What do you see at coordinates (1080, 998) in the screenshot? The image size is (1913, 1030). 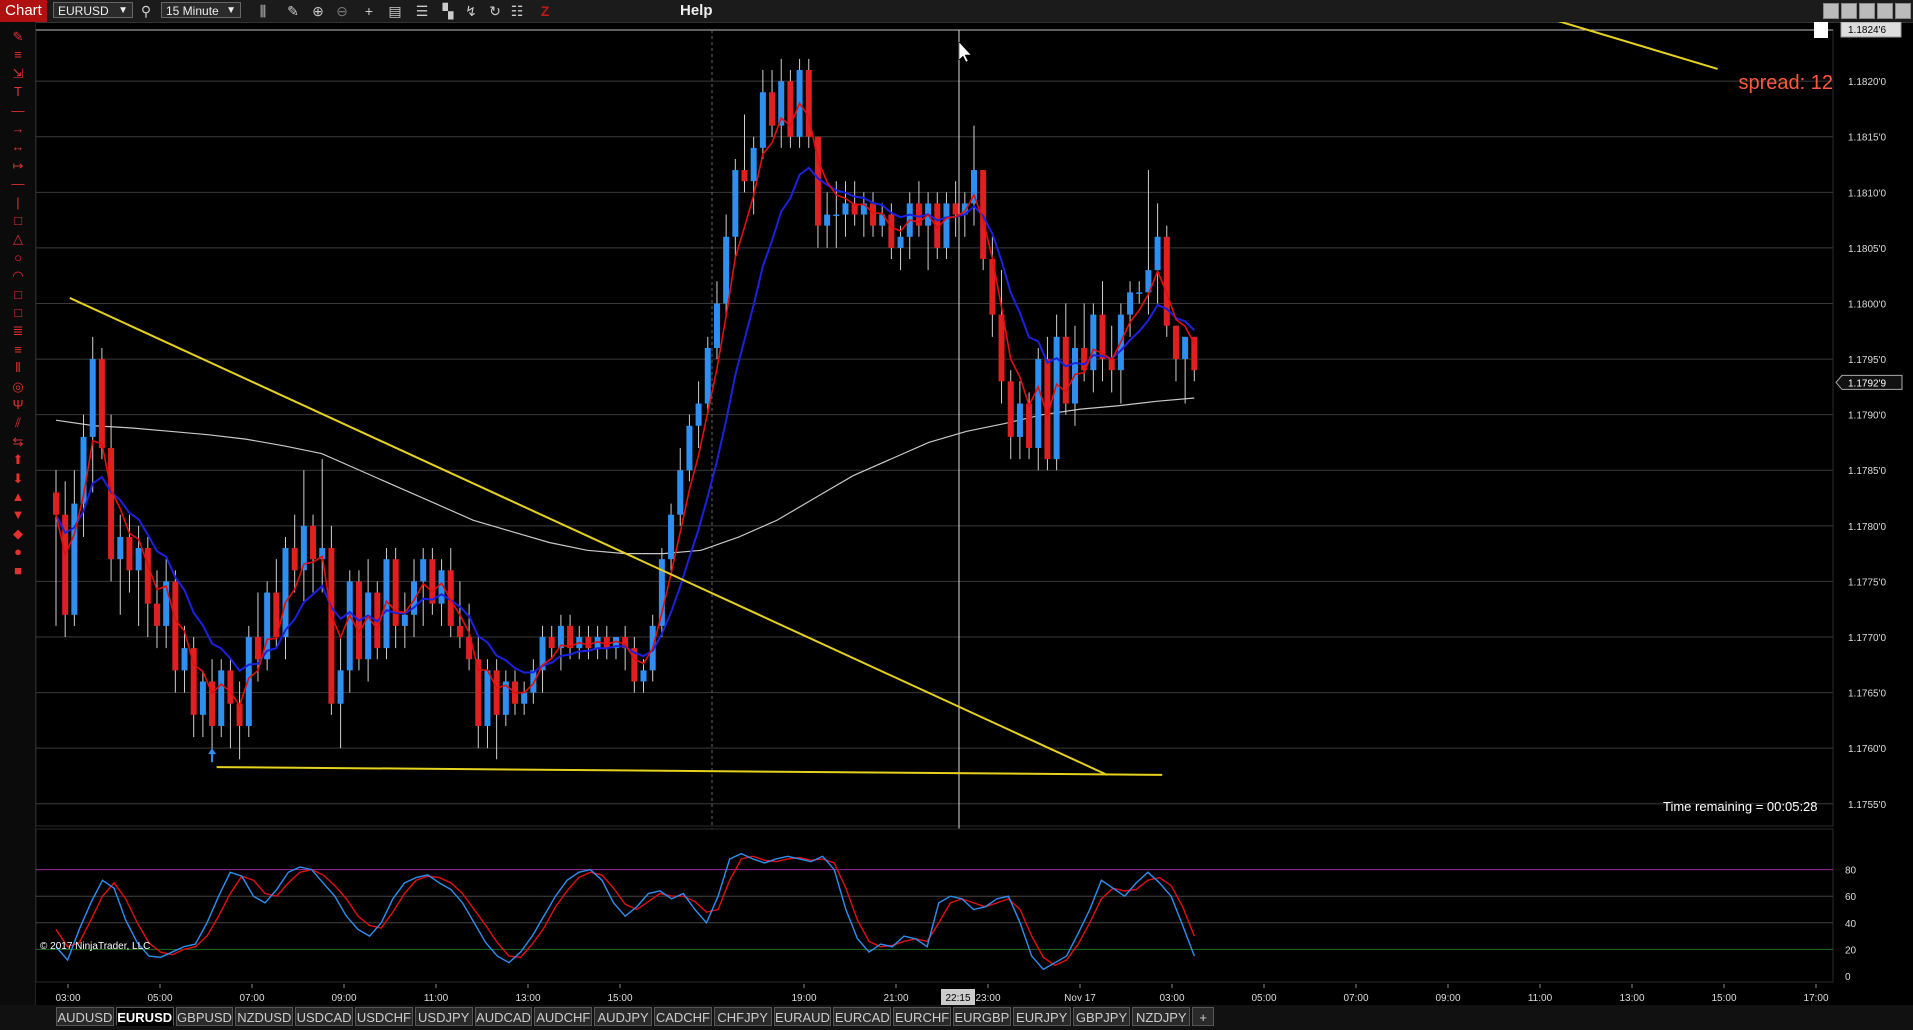 I see `time-tick-label: Nov 17` at bounding box center [1080, 998].